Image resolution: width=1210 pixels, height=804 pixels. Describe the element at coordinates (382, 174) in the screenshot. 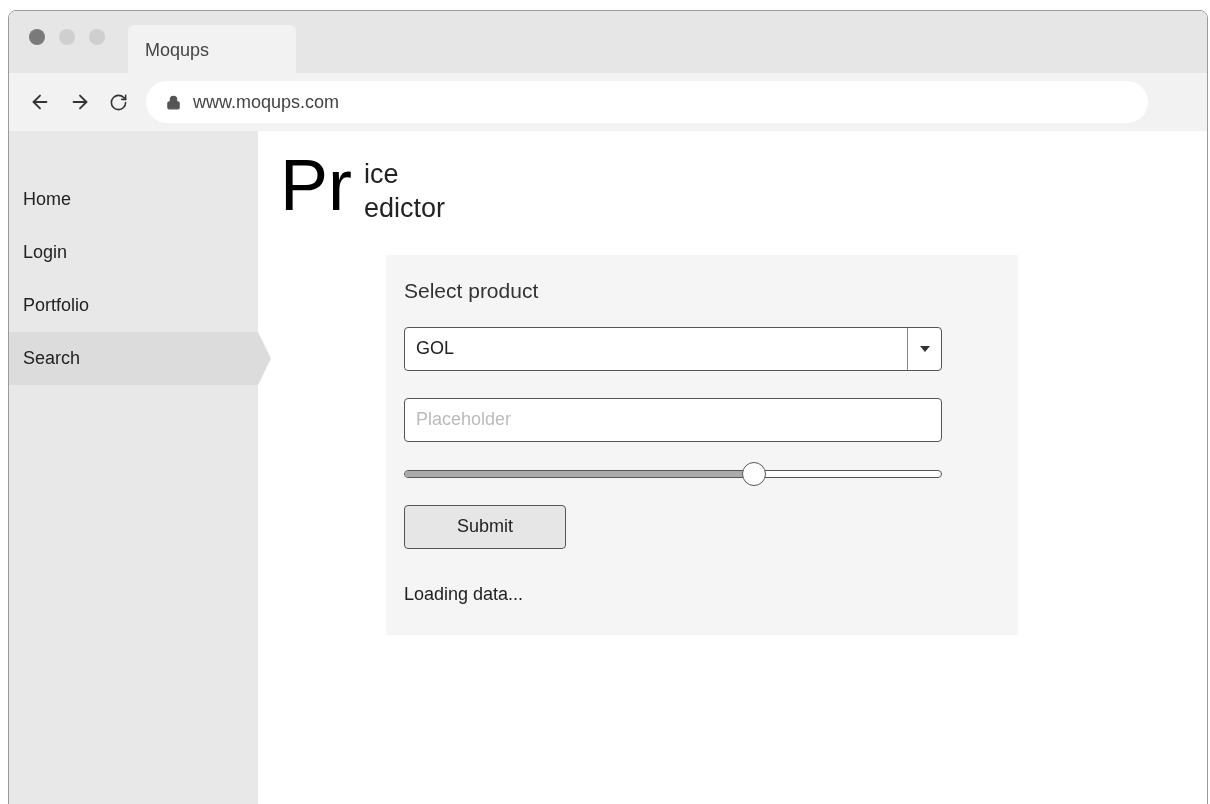

I see `logo-top-text: ice` at that location.